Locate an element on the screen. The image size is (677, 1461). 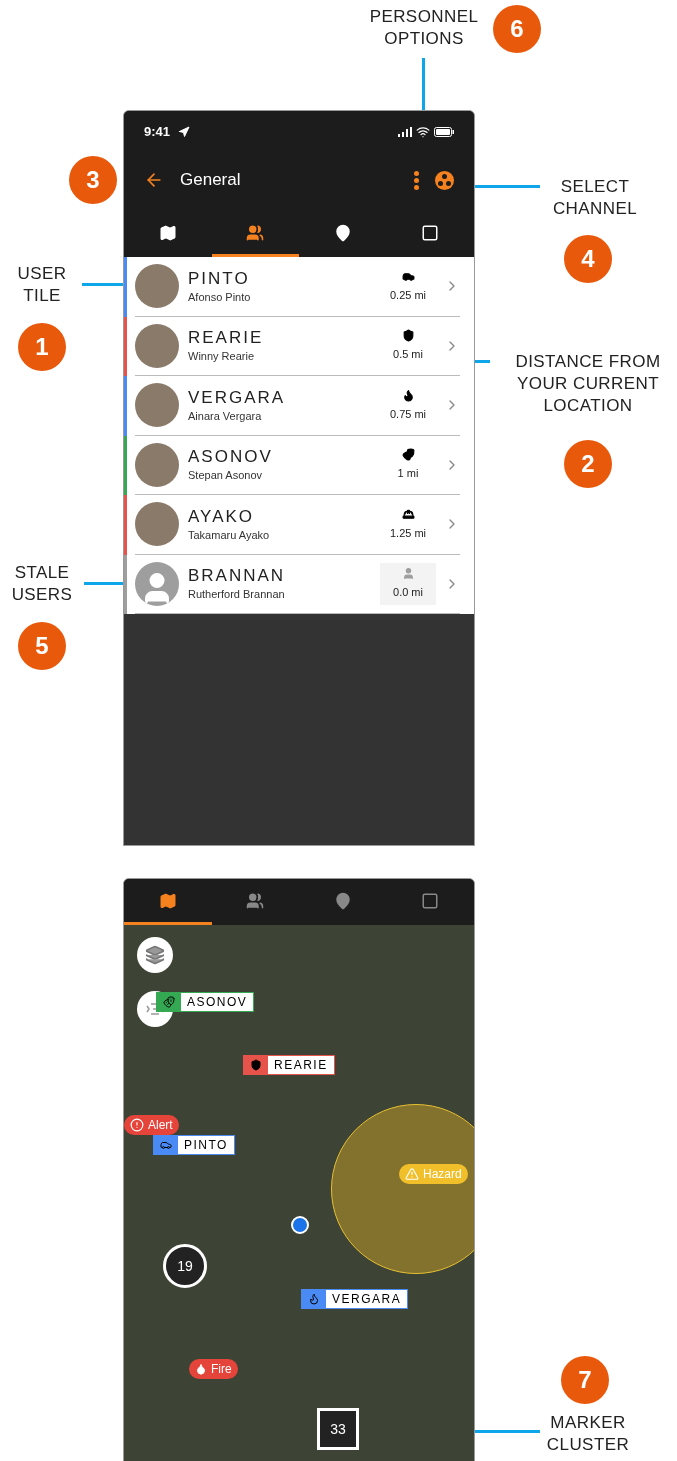
step-number: 6 is located at coordinates (517, 29).